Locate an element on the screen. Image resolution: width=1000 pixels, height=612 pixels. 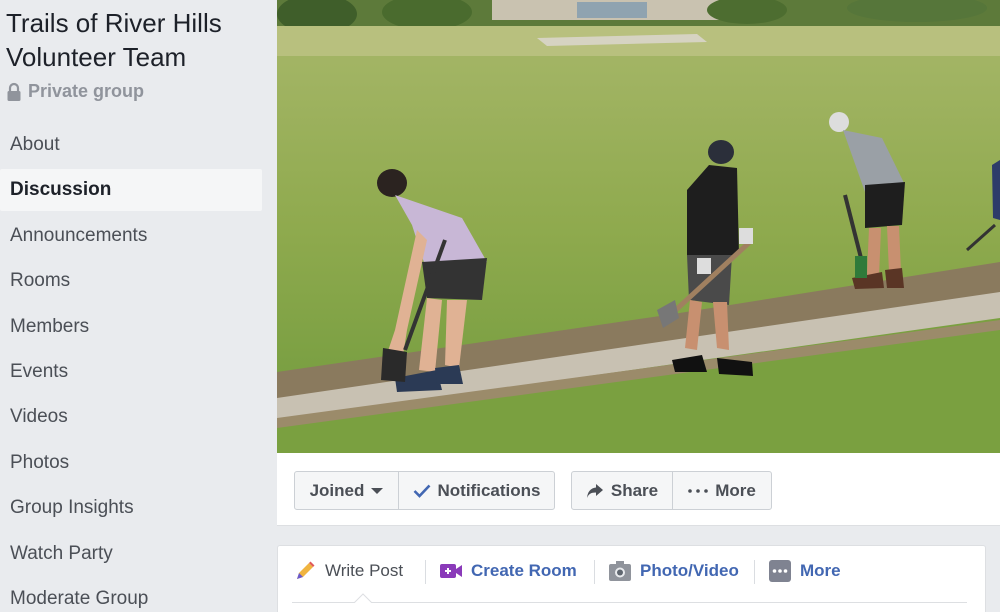
tab-more: More is located at coordinates (805, 571).